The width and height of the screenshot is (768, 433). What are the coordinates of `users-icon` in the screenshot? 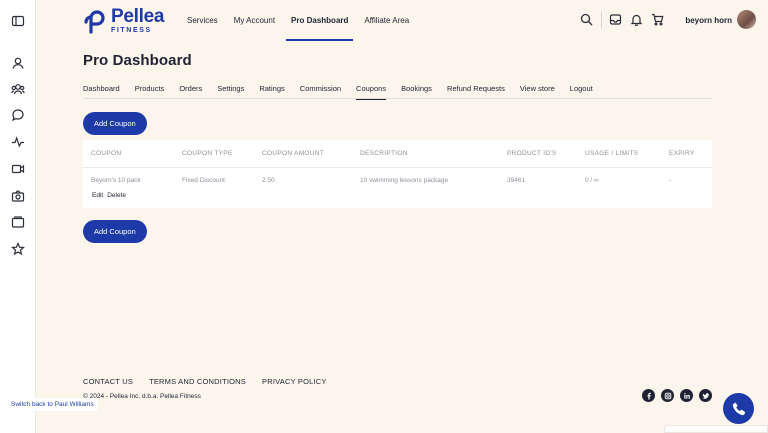 It's located at (18, 89).